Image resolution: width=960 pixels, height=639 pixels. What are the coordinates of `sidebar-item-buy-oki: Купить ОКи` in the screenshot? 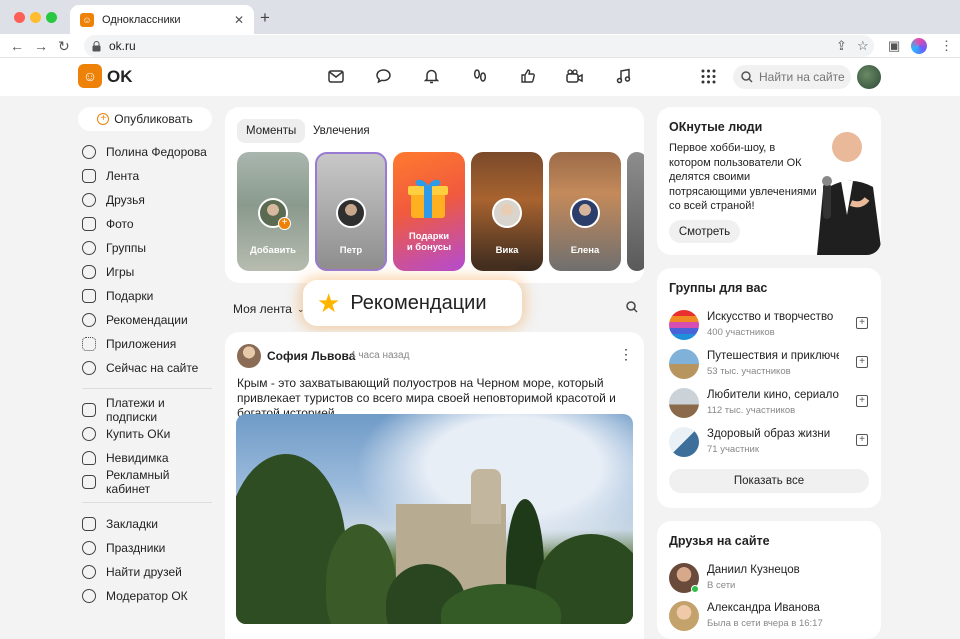 It's located at (146, 434).